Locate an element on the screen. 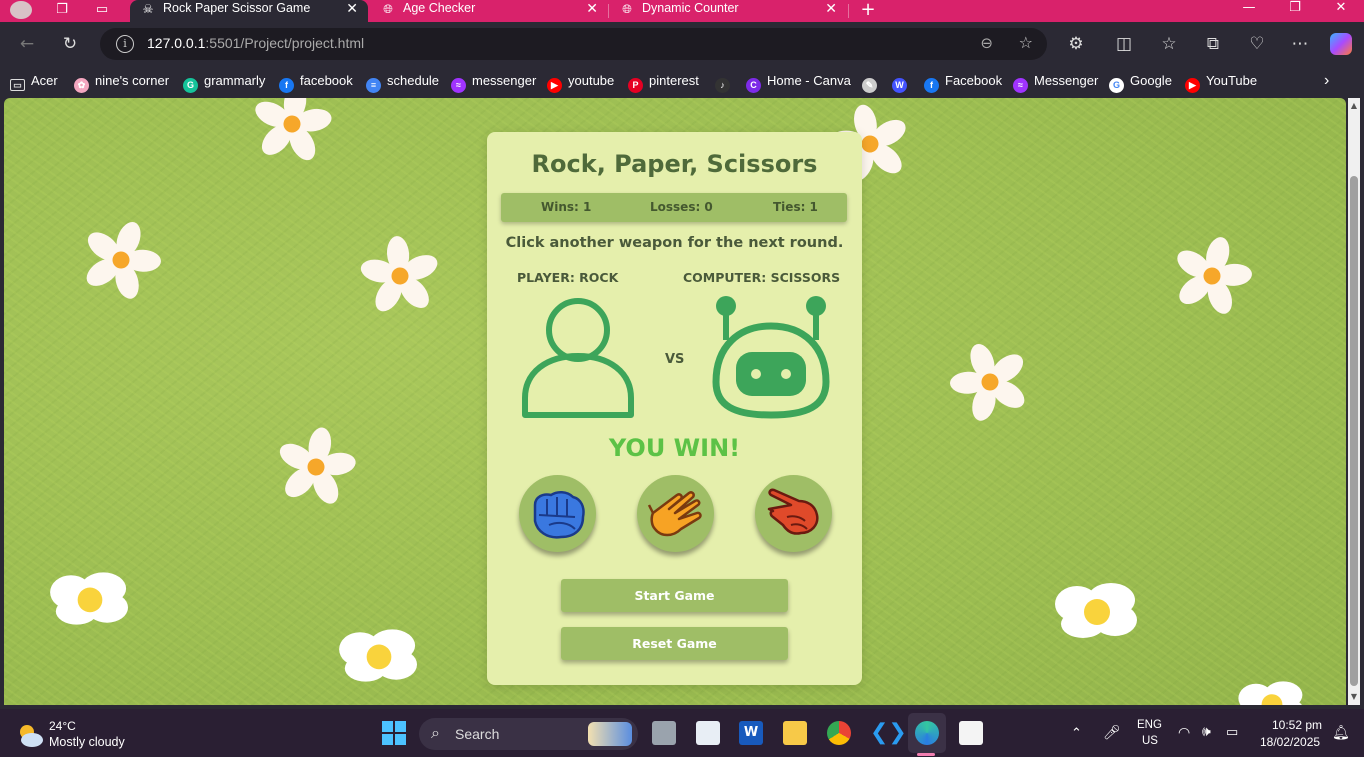  page-scrollbar: ▲ ▼ is located at coordinates (1354, 401).